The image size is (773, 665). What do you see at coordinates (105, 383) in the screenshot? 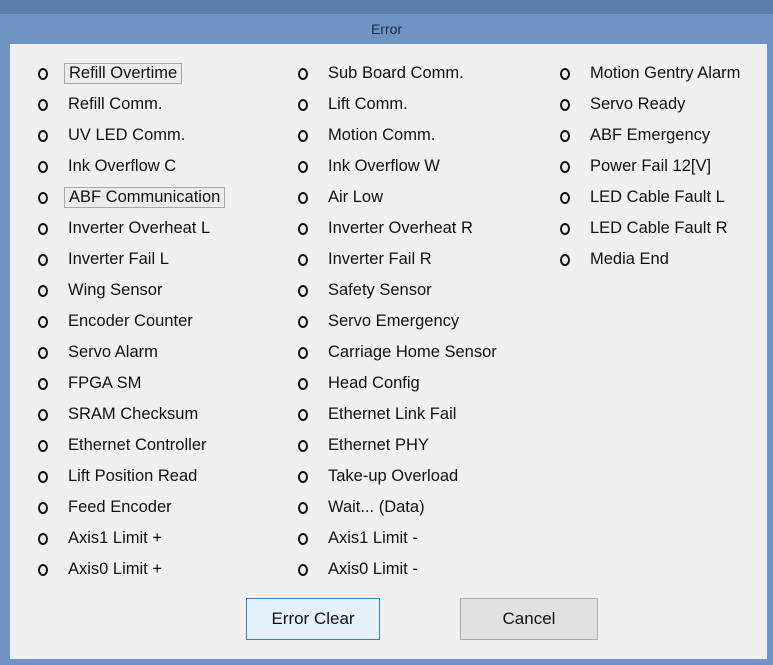
I see `error-item-label: FPGA SM` at bounding box center [105, 383].